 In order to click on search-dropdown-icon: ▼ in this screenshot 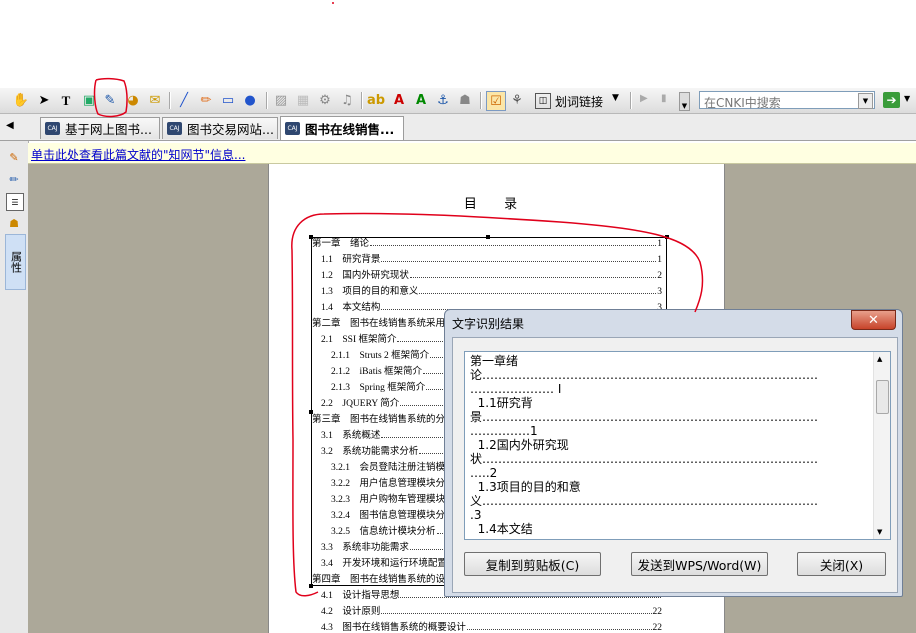, I will do `click(865, 101)`.